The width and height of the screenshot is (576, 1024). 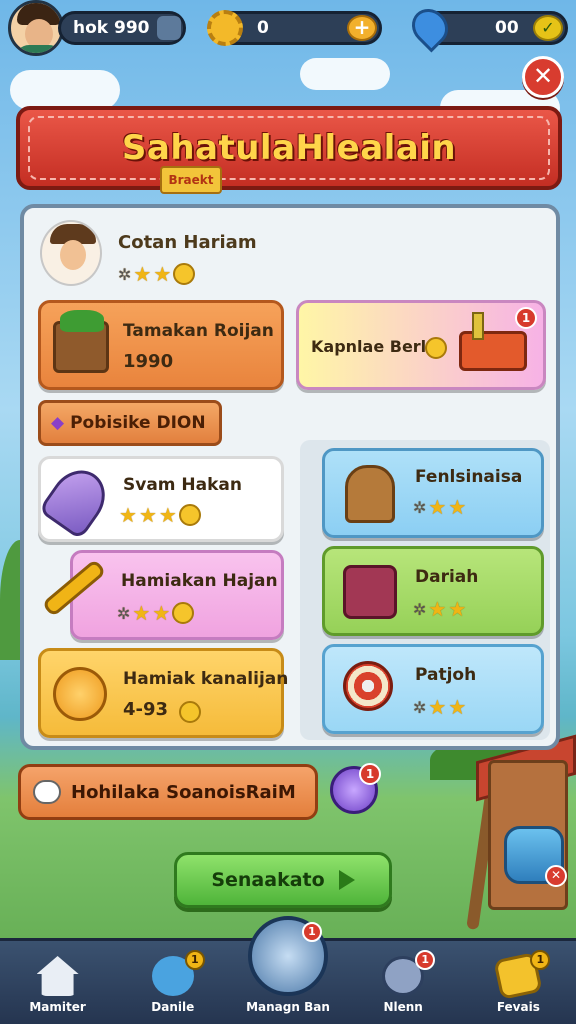 I want to click on gems-value: 00, so click(x=507, y=28).